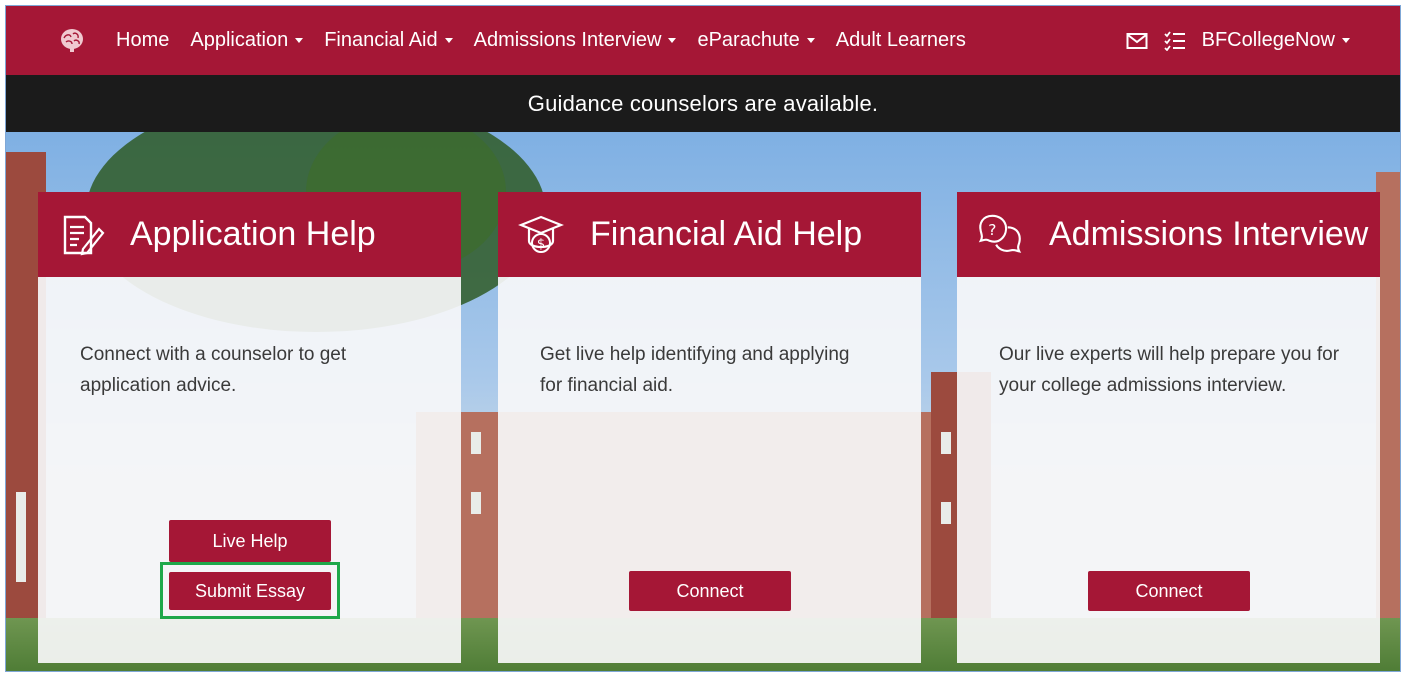  What do you see at coordinates (253, 234) in the screenshot?
I see `card-title: Application Help` at bounding box center [253, 234].